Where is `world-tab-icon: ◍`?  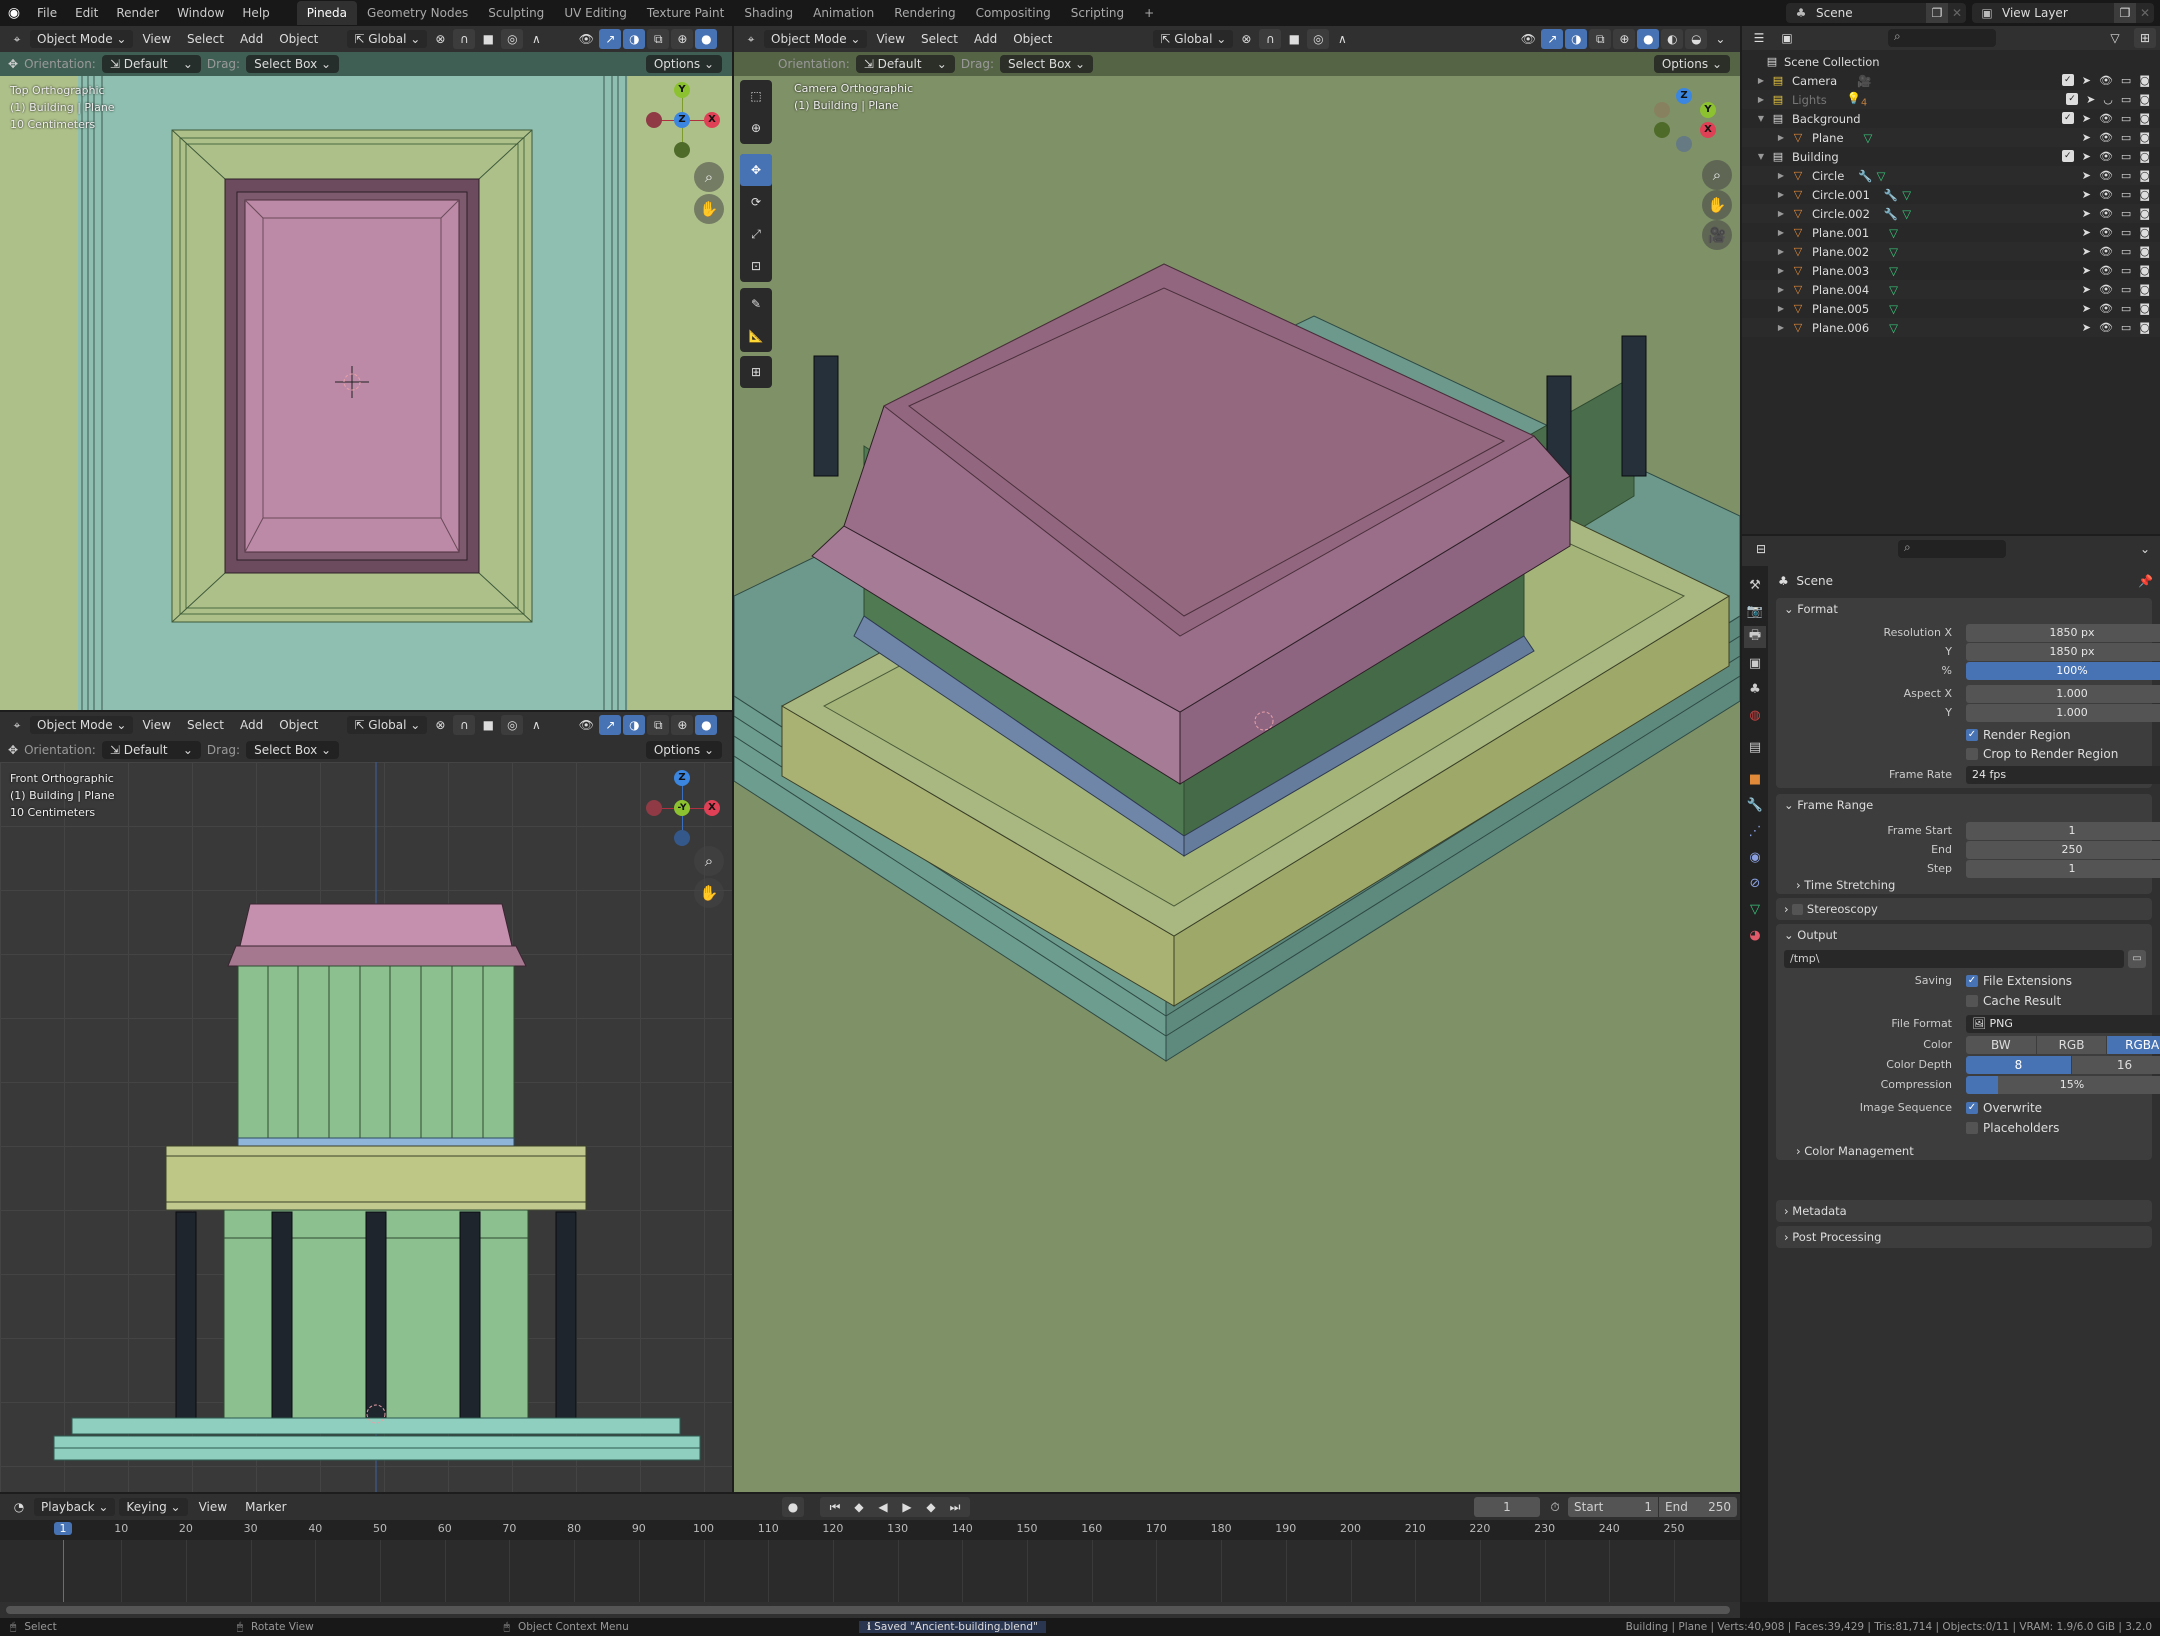 world-tab-icon: ◍ is located at coordinates (1755, 715).